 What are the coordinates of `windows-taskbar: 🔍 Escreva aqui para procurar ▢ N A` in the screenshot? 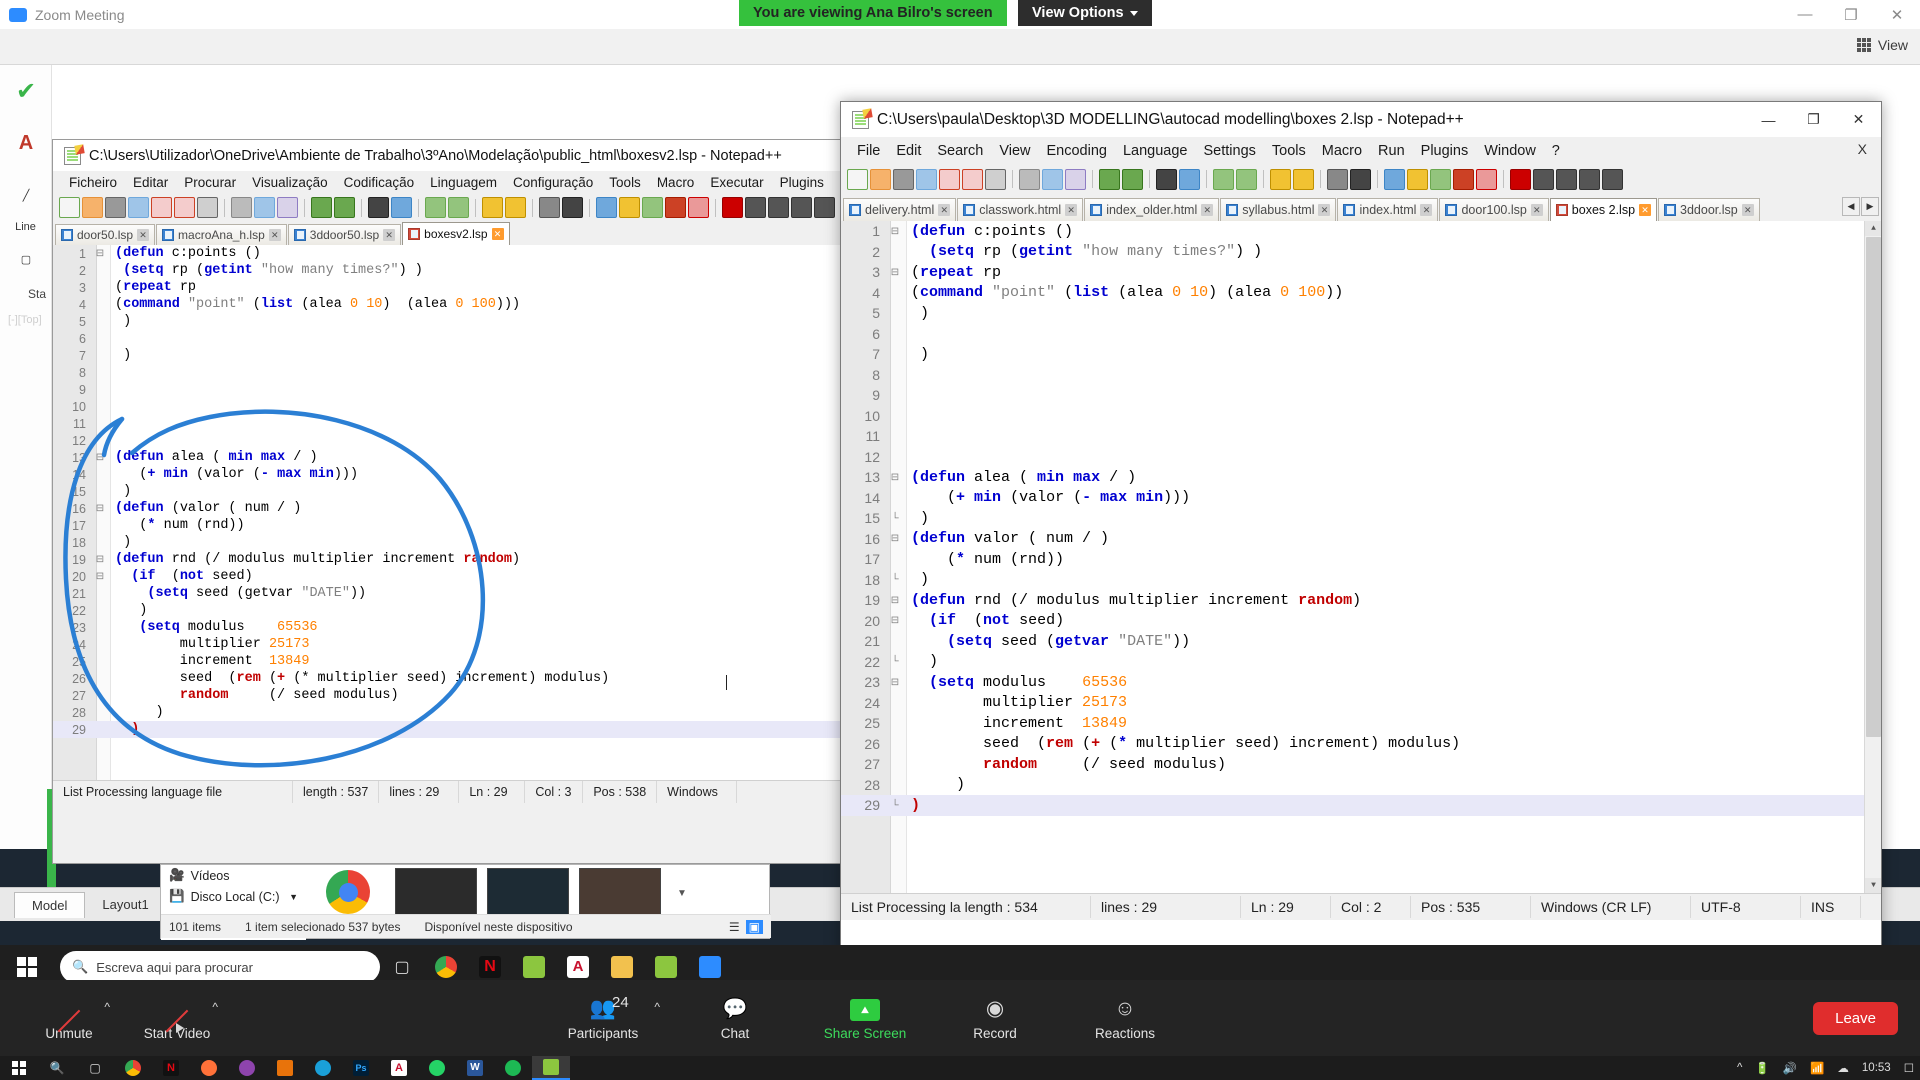 It's located at (960, 962).